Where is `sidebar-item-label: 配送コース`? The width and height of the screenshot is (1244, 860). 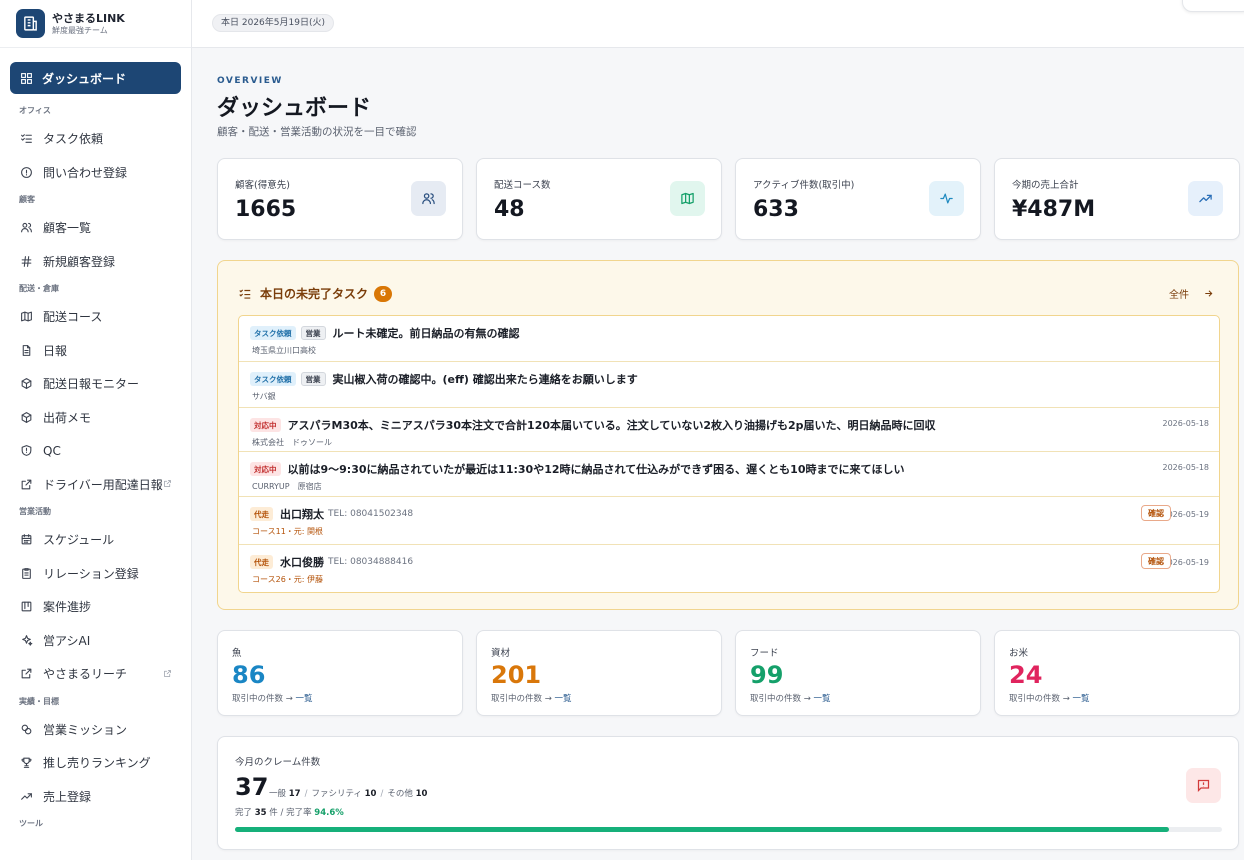 sidebar-item-label: 配送コース is located at coordinates (73, 317).